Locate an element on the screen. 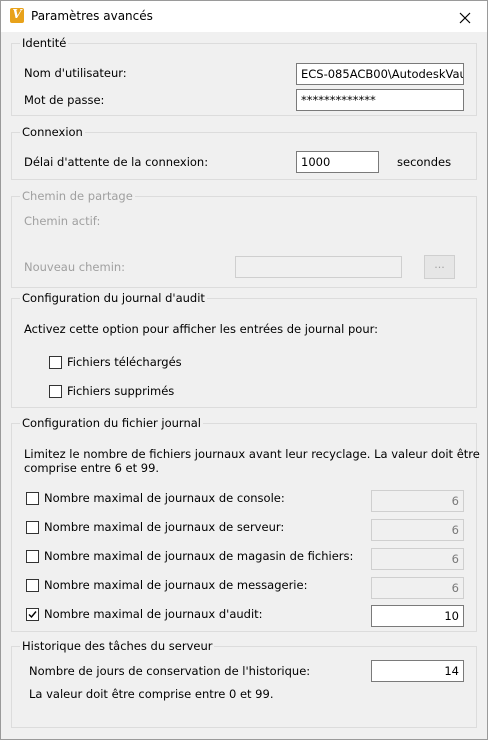 Image resolution: width=488 pixels, height=740 pixels. password-label: Mot de passe: is located at coordinates (64, 100).